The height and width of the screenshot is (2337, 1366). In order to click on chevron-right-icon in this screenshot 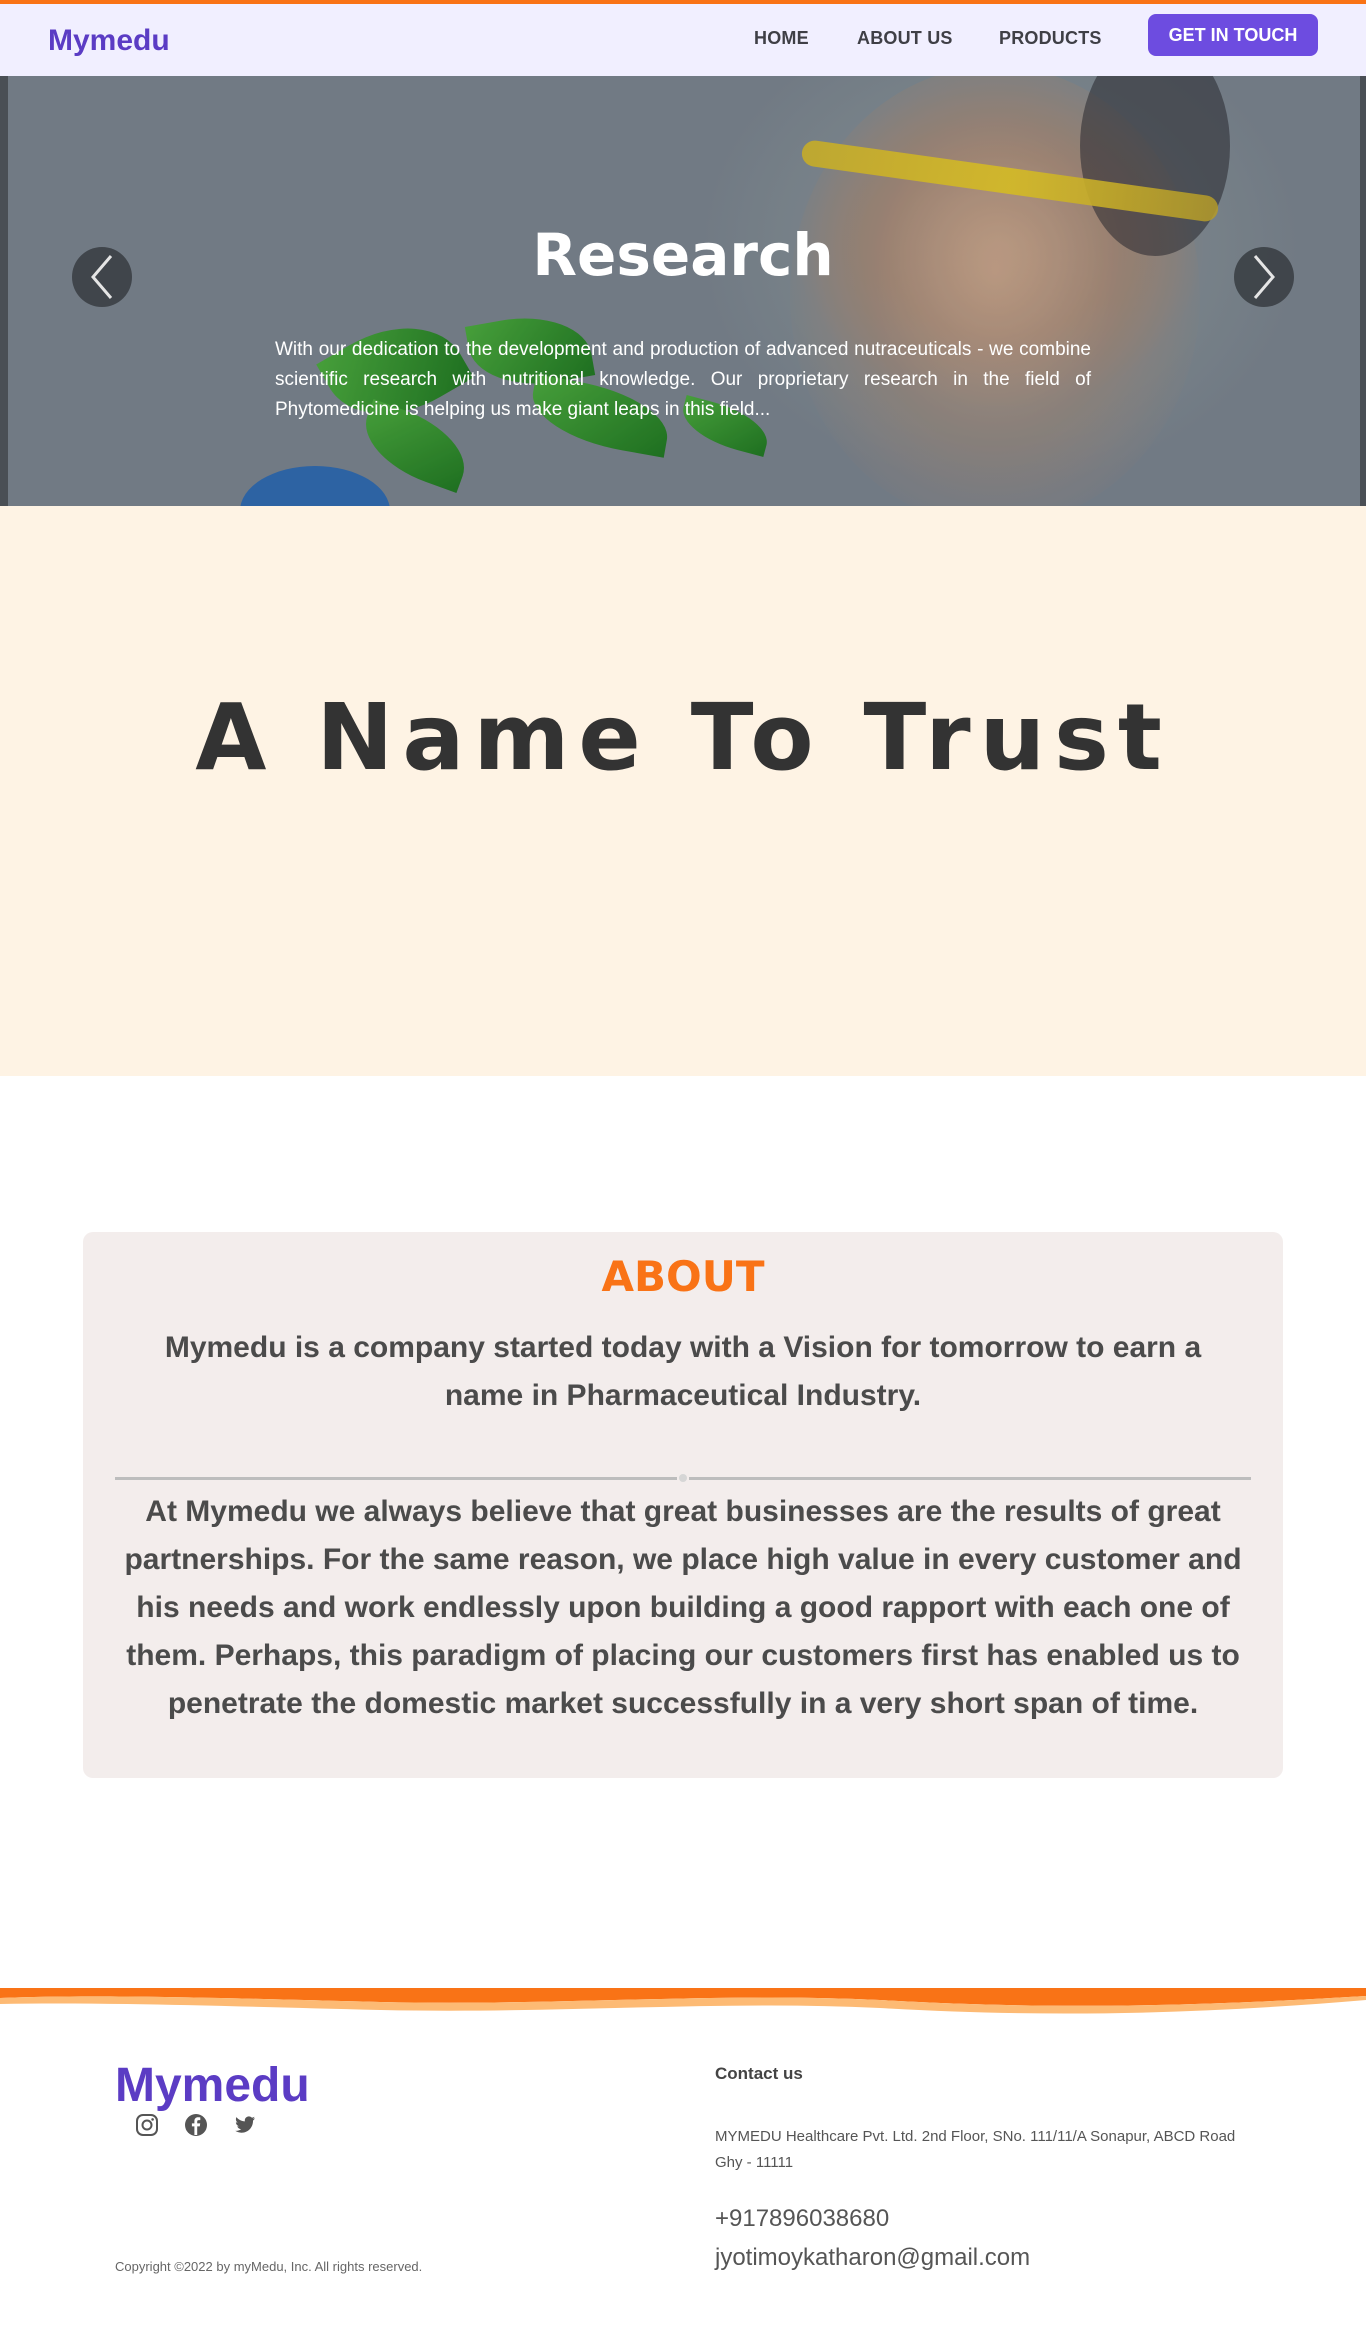, I will do `click(1264, 277)`.